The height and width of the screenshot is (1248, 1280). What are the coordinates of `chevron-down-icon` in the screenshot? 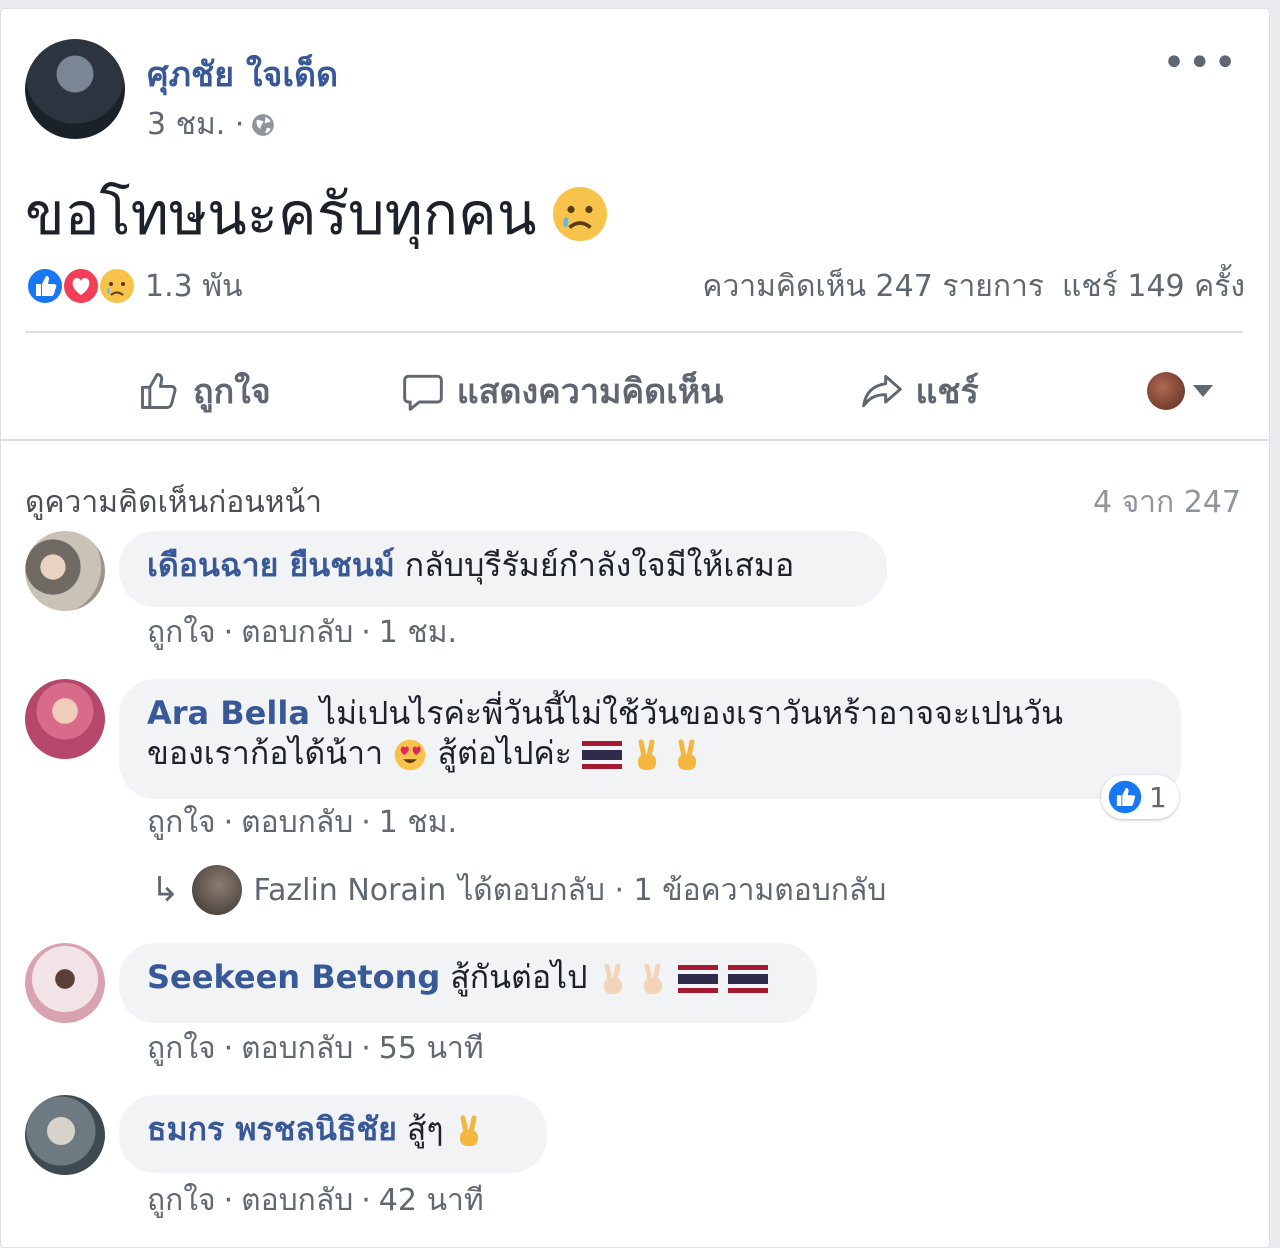 It's located at (1203, 391).